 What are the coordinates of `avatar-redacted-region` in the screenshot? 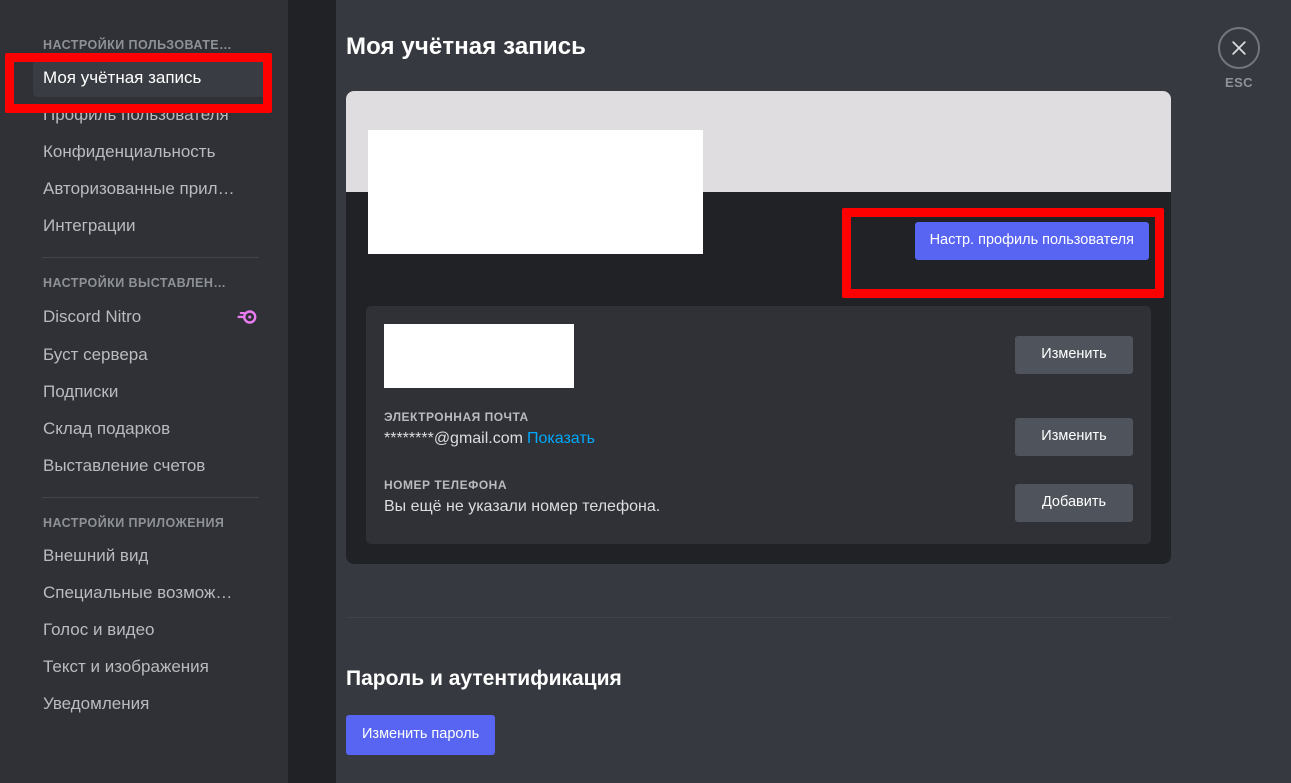 It's located at (535, 192).